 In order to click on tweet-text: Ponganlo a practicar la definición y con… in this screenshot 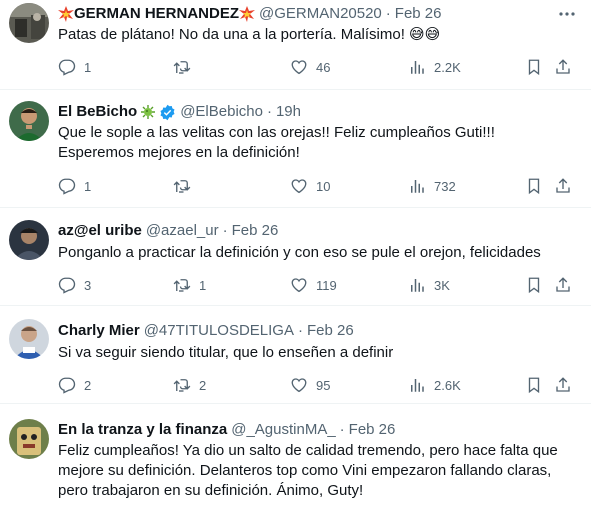, I will do `click(320, 253)`.